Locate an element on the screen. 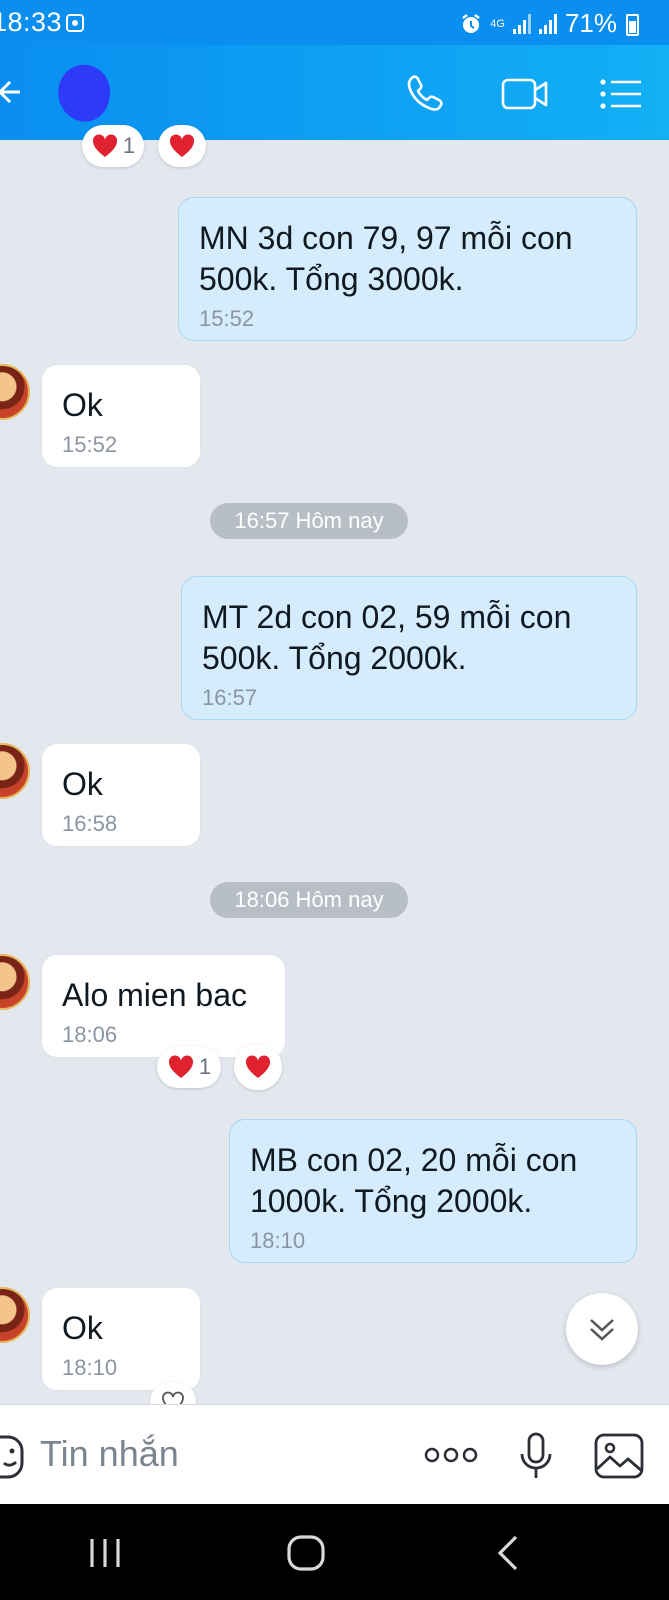 The image size is (669, 1600). status-bar: 18:33 4G 71% is located at coordinates (334, 22).